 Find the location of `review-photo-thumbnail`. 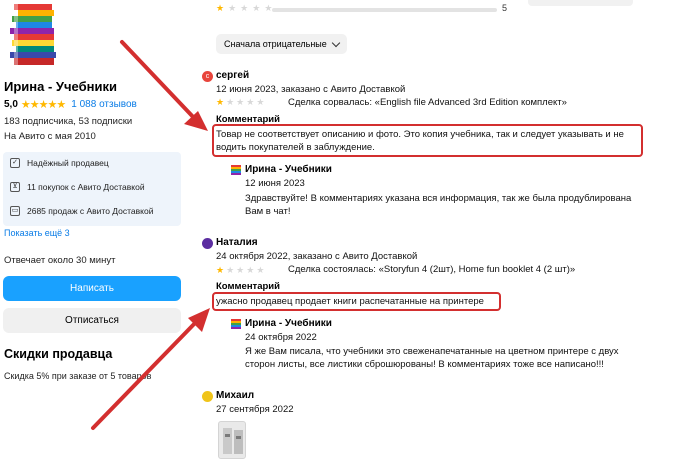

review-photo-thumbnail is located at coordinates (232, 440).